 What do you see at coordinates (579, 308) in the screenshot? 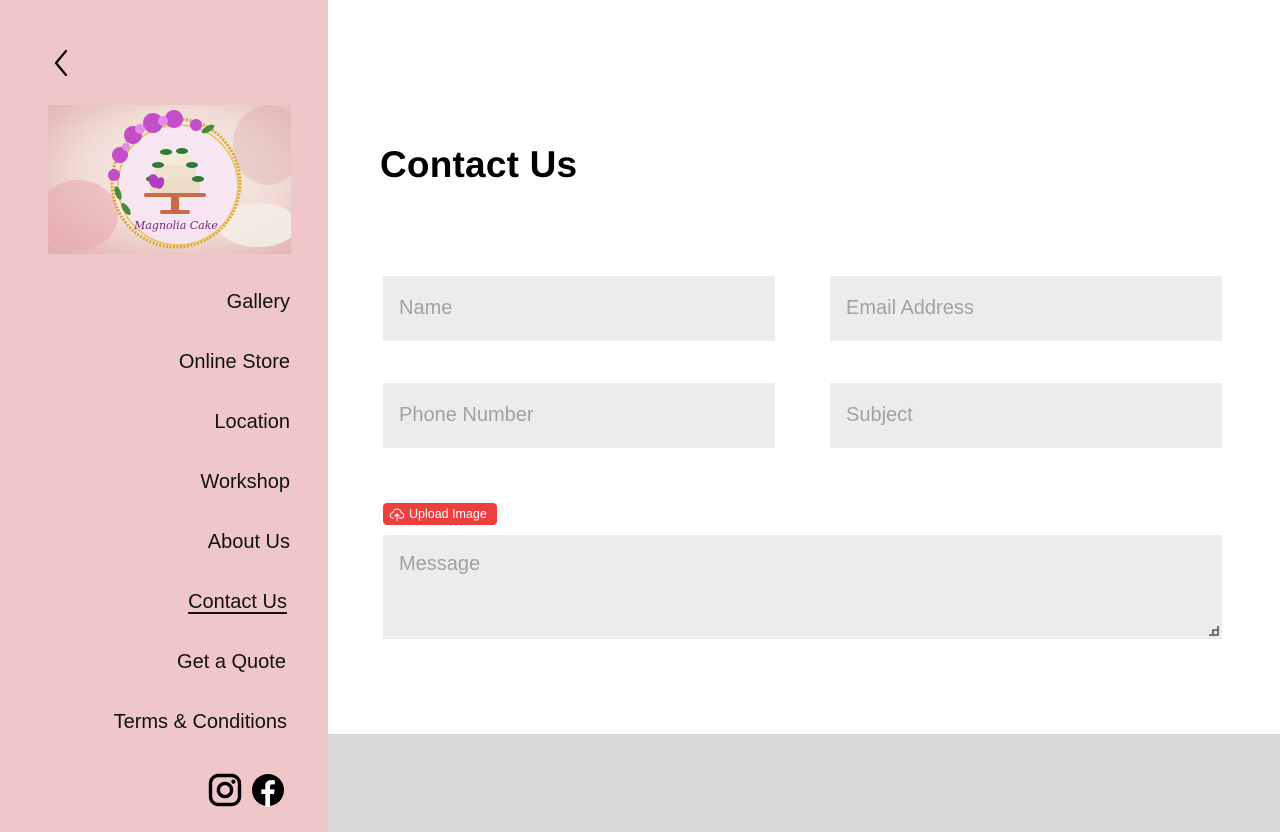
I see `name-input` at bounding box center [579, 308].